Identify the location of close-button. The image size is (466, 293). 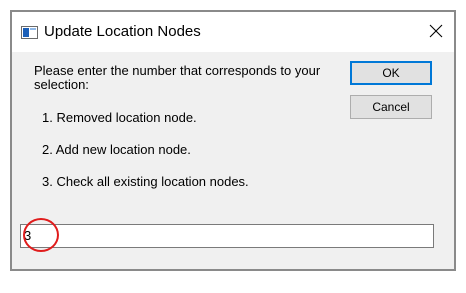
(436, 31).